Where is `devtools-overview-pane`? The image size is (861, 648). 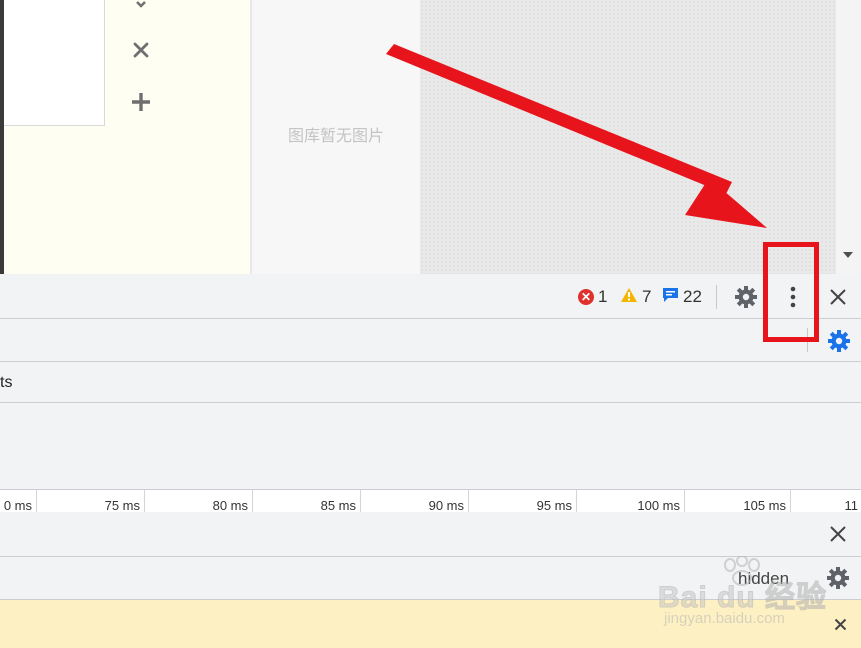
devtools-overview-pane is located at coordinates (430, 446).